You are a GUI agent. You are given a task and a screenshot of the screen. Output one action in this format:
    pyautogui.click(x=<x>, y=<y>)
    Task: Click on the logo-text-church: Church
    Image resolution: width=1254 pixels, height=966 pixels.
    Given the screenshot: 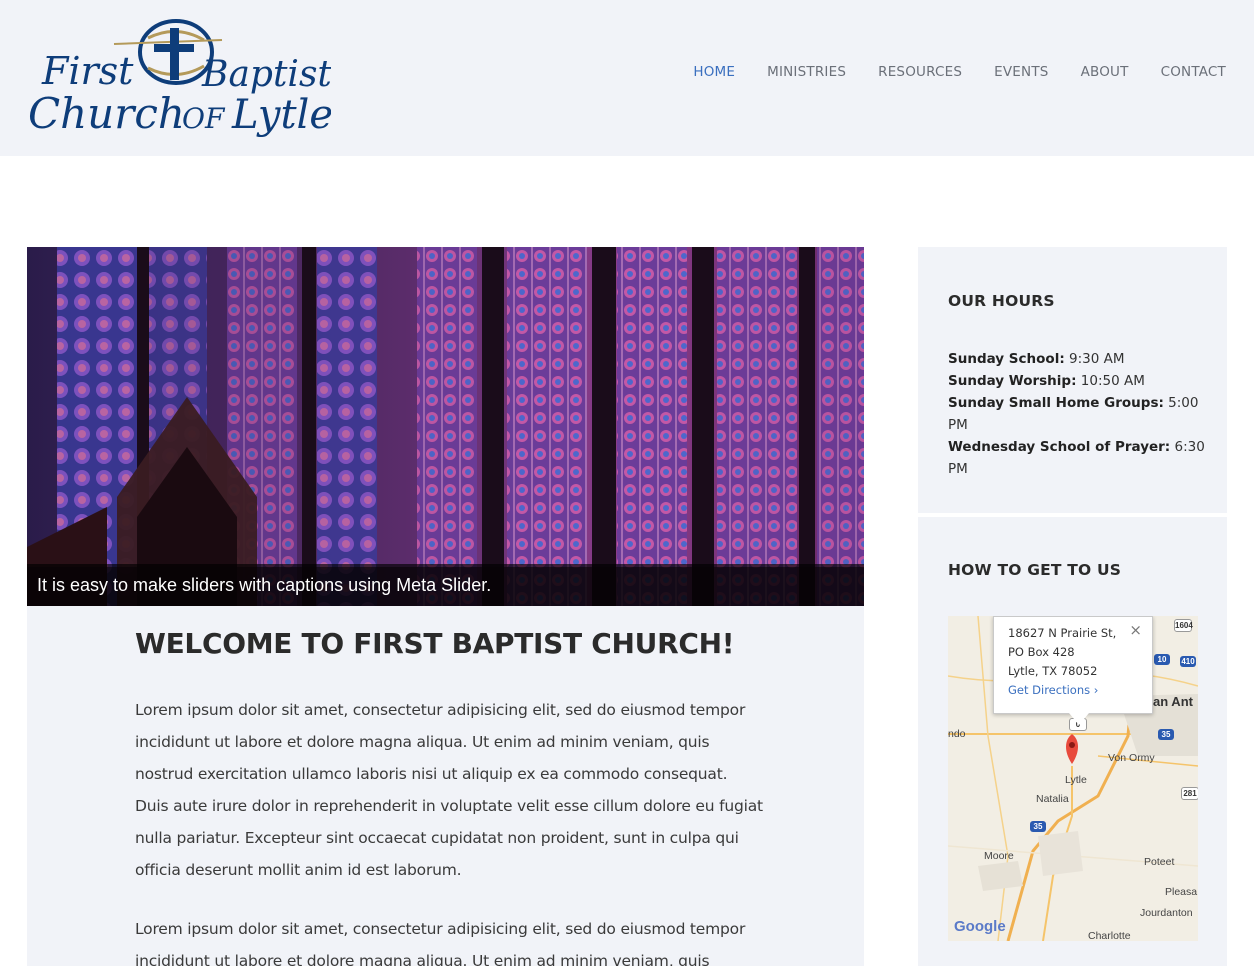 What is the action you would take?
    pyautogui.click(x=106, y=113)
    